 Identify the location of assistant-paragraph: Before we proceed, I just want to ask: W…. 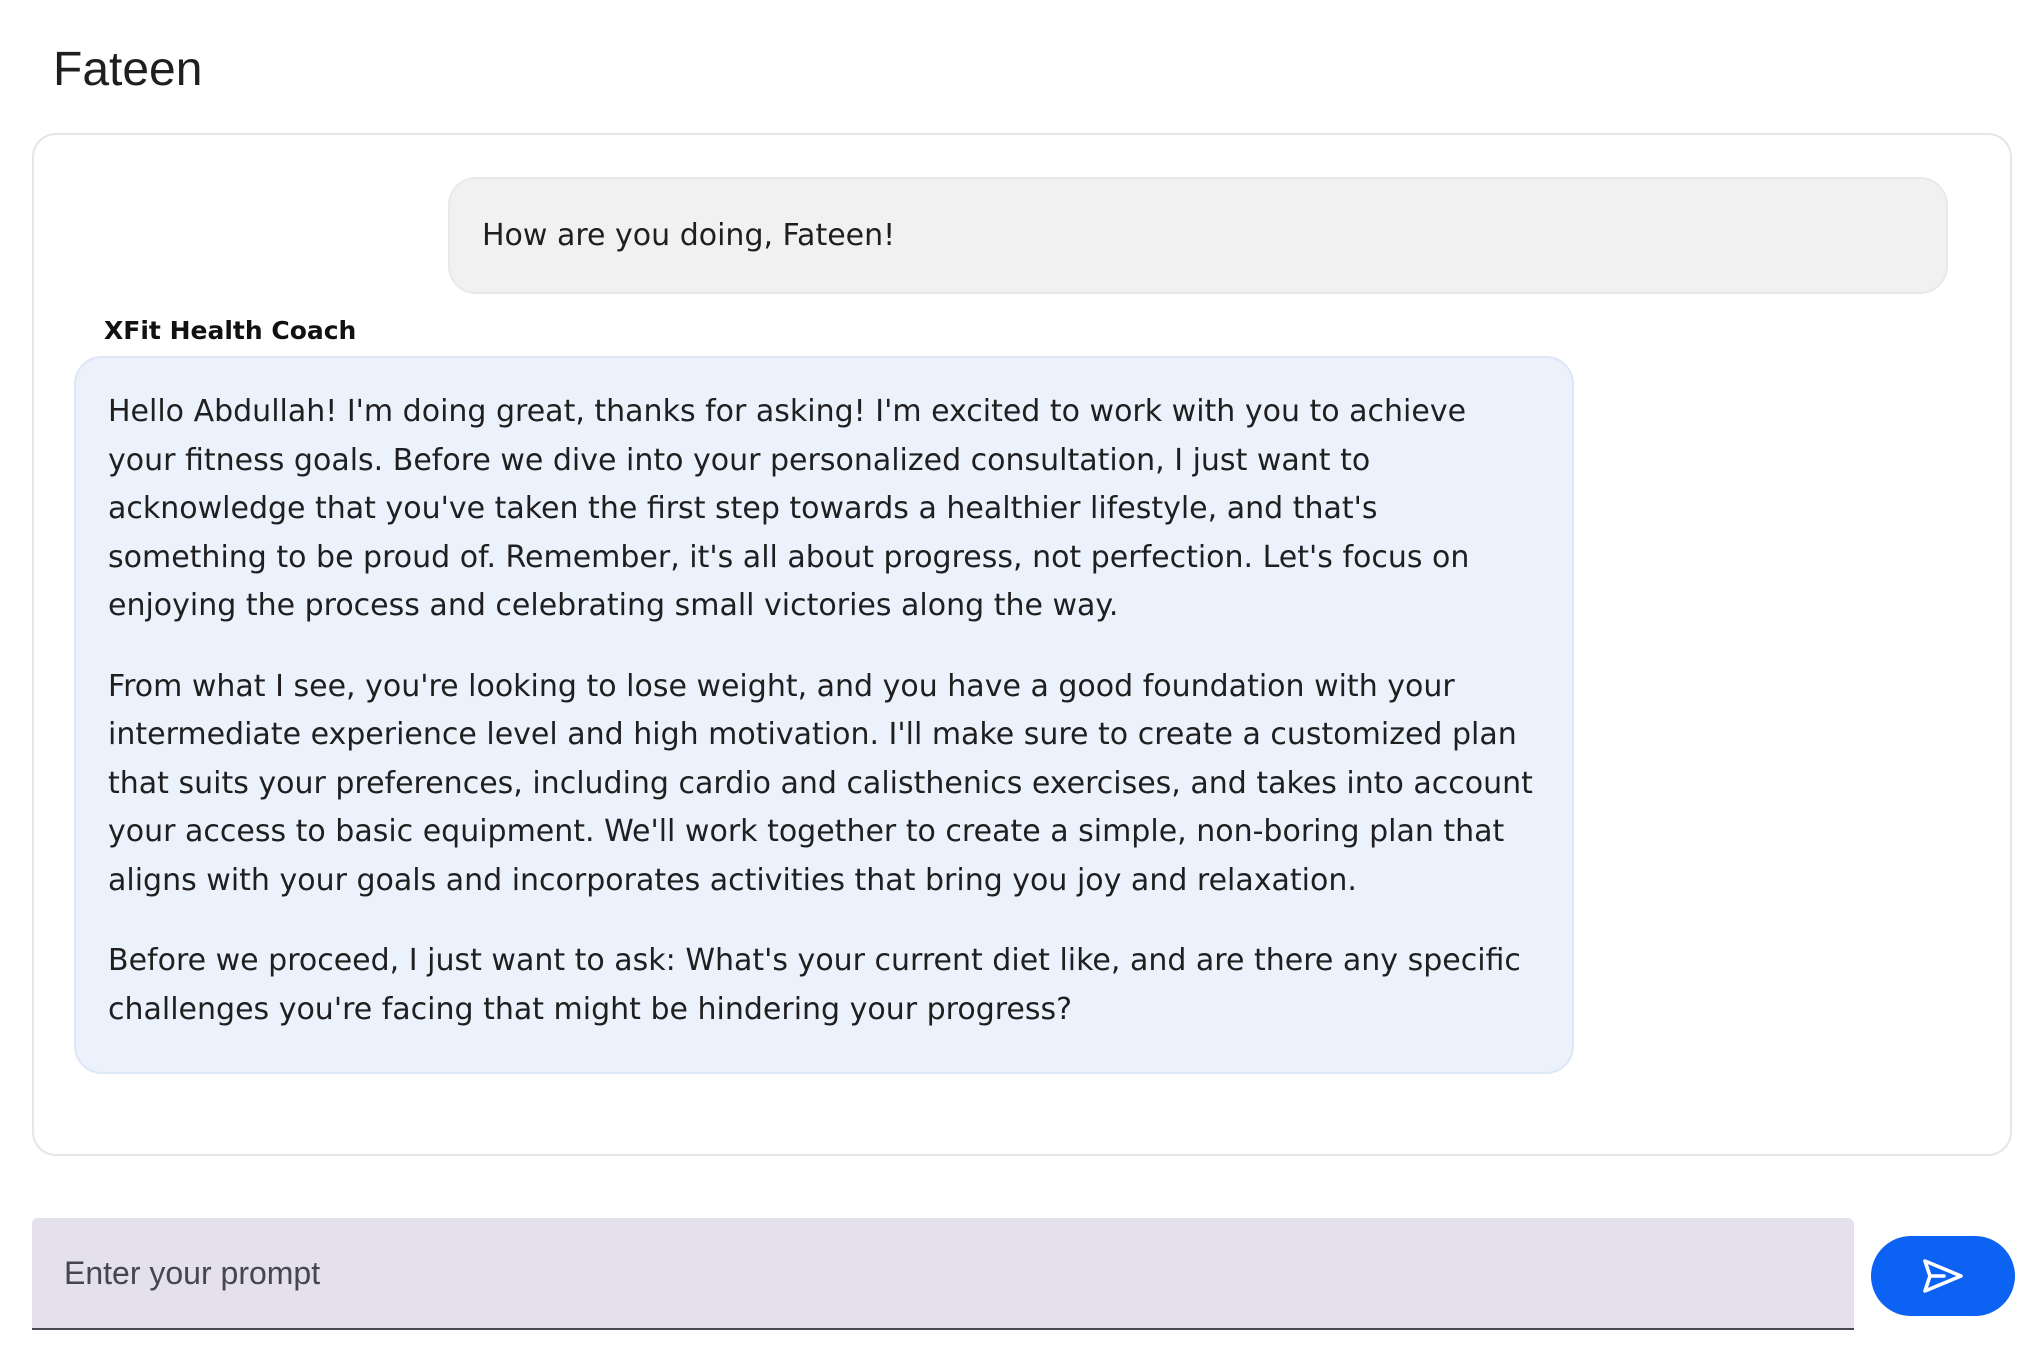
(814, 985).